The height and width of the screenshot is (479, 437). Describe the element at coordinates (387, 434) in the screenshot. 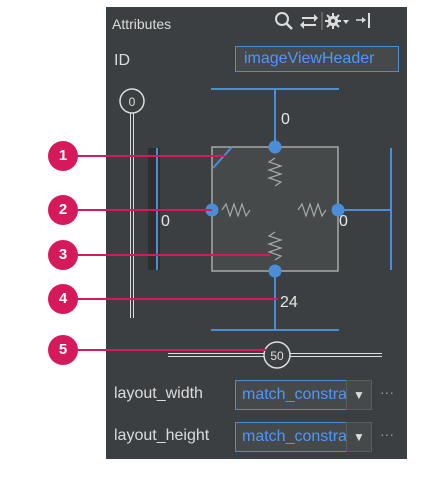

I see `layout-height-more-button: ···` at that location.